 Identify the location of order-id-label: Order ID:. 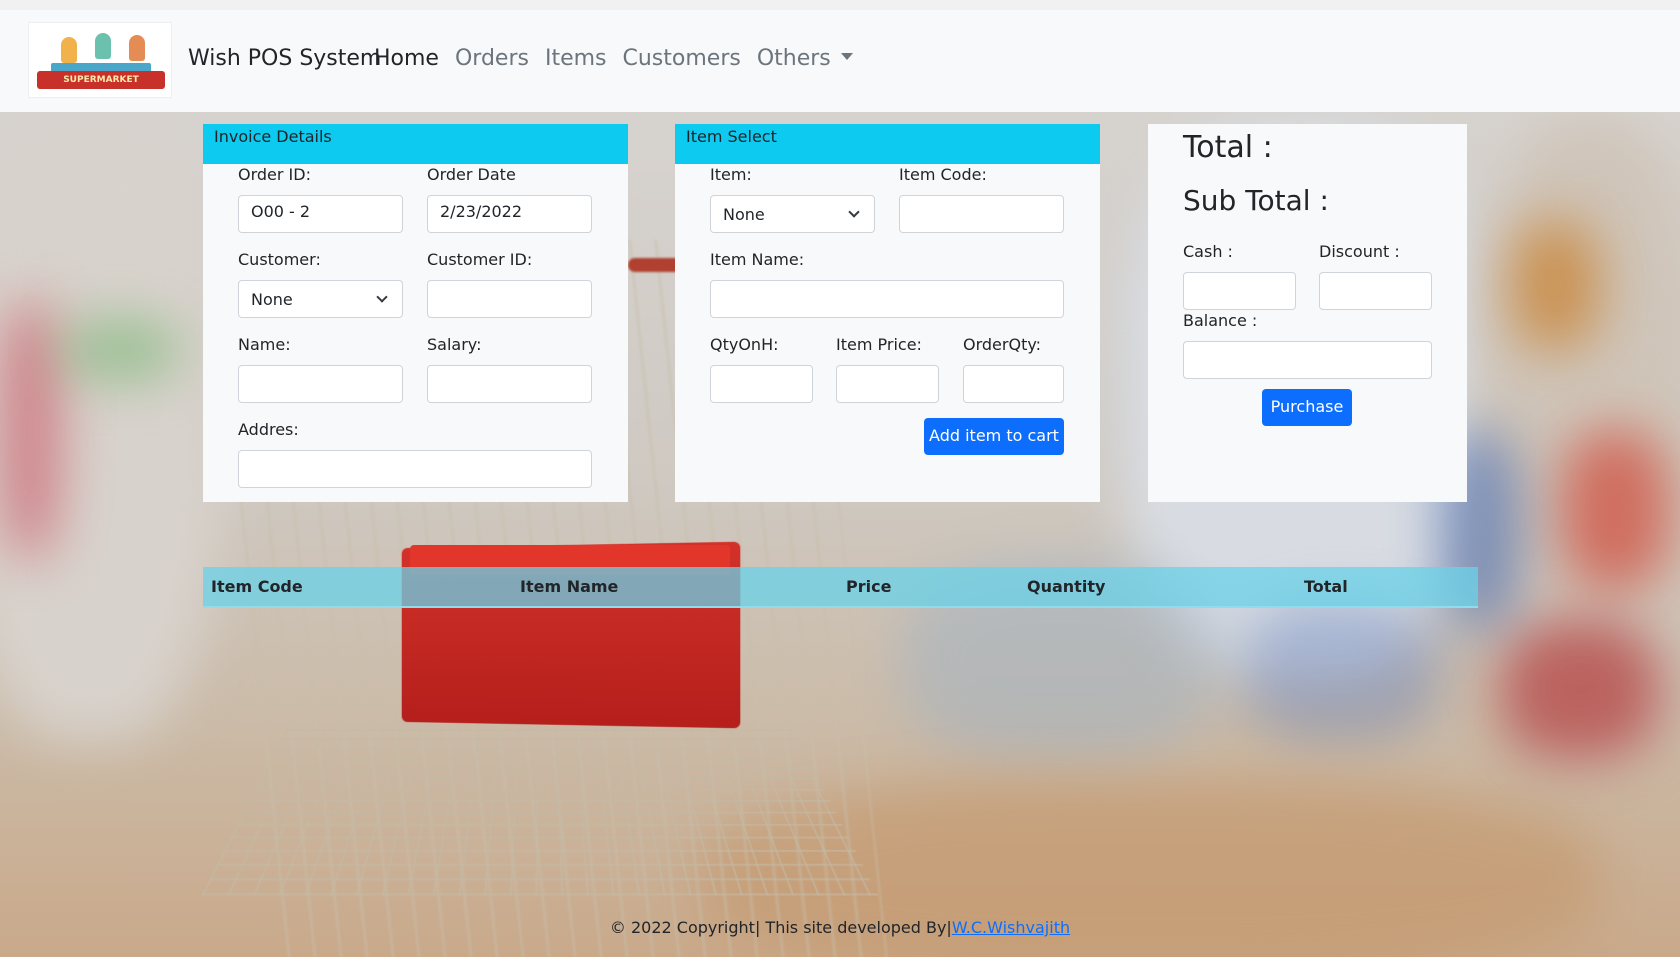
(274, 174).